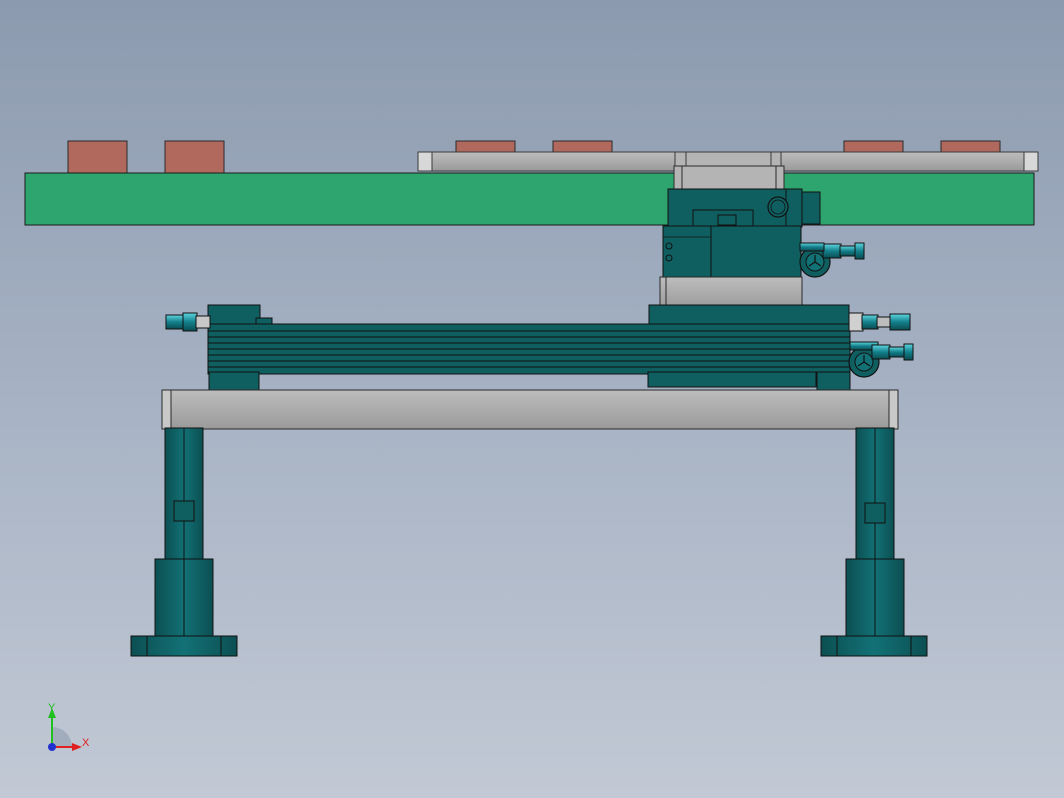 This screenshot has height=798, width=1064. Describe the element at coordinates (530, 409) in the screenshot. I see `base-beam` at that location.